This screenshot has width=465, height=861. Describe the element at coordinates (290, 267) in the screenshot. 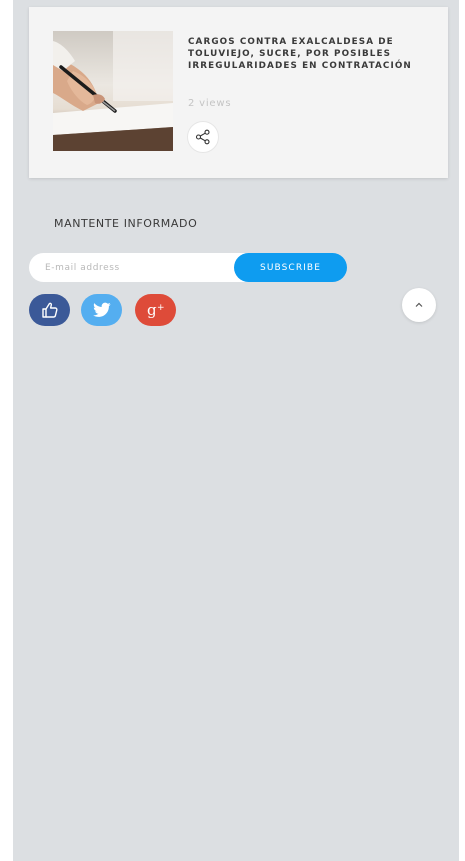

I see `subscribe-button: SUBSCRIBE` at that location.